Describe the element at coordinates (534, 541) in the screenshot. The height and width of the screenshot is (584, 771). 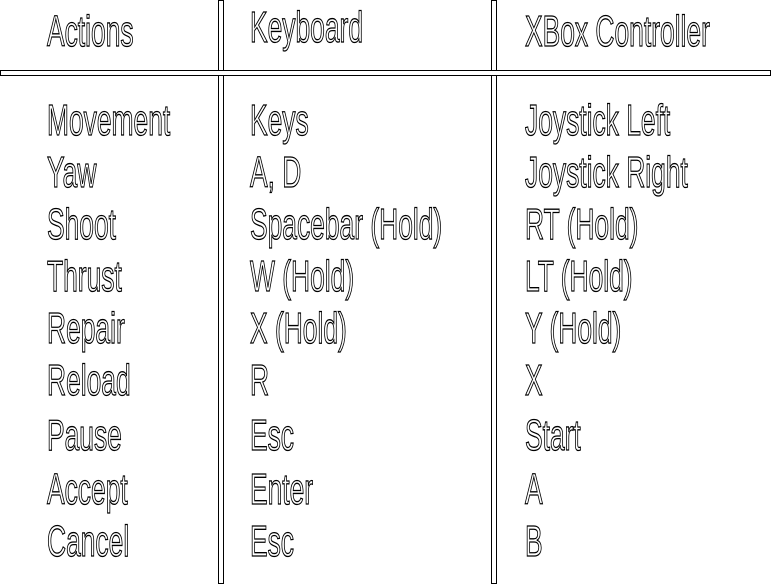
I see `controller-cell: B` at that location.